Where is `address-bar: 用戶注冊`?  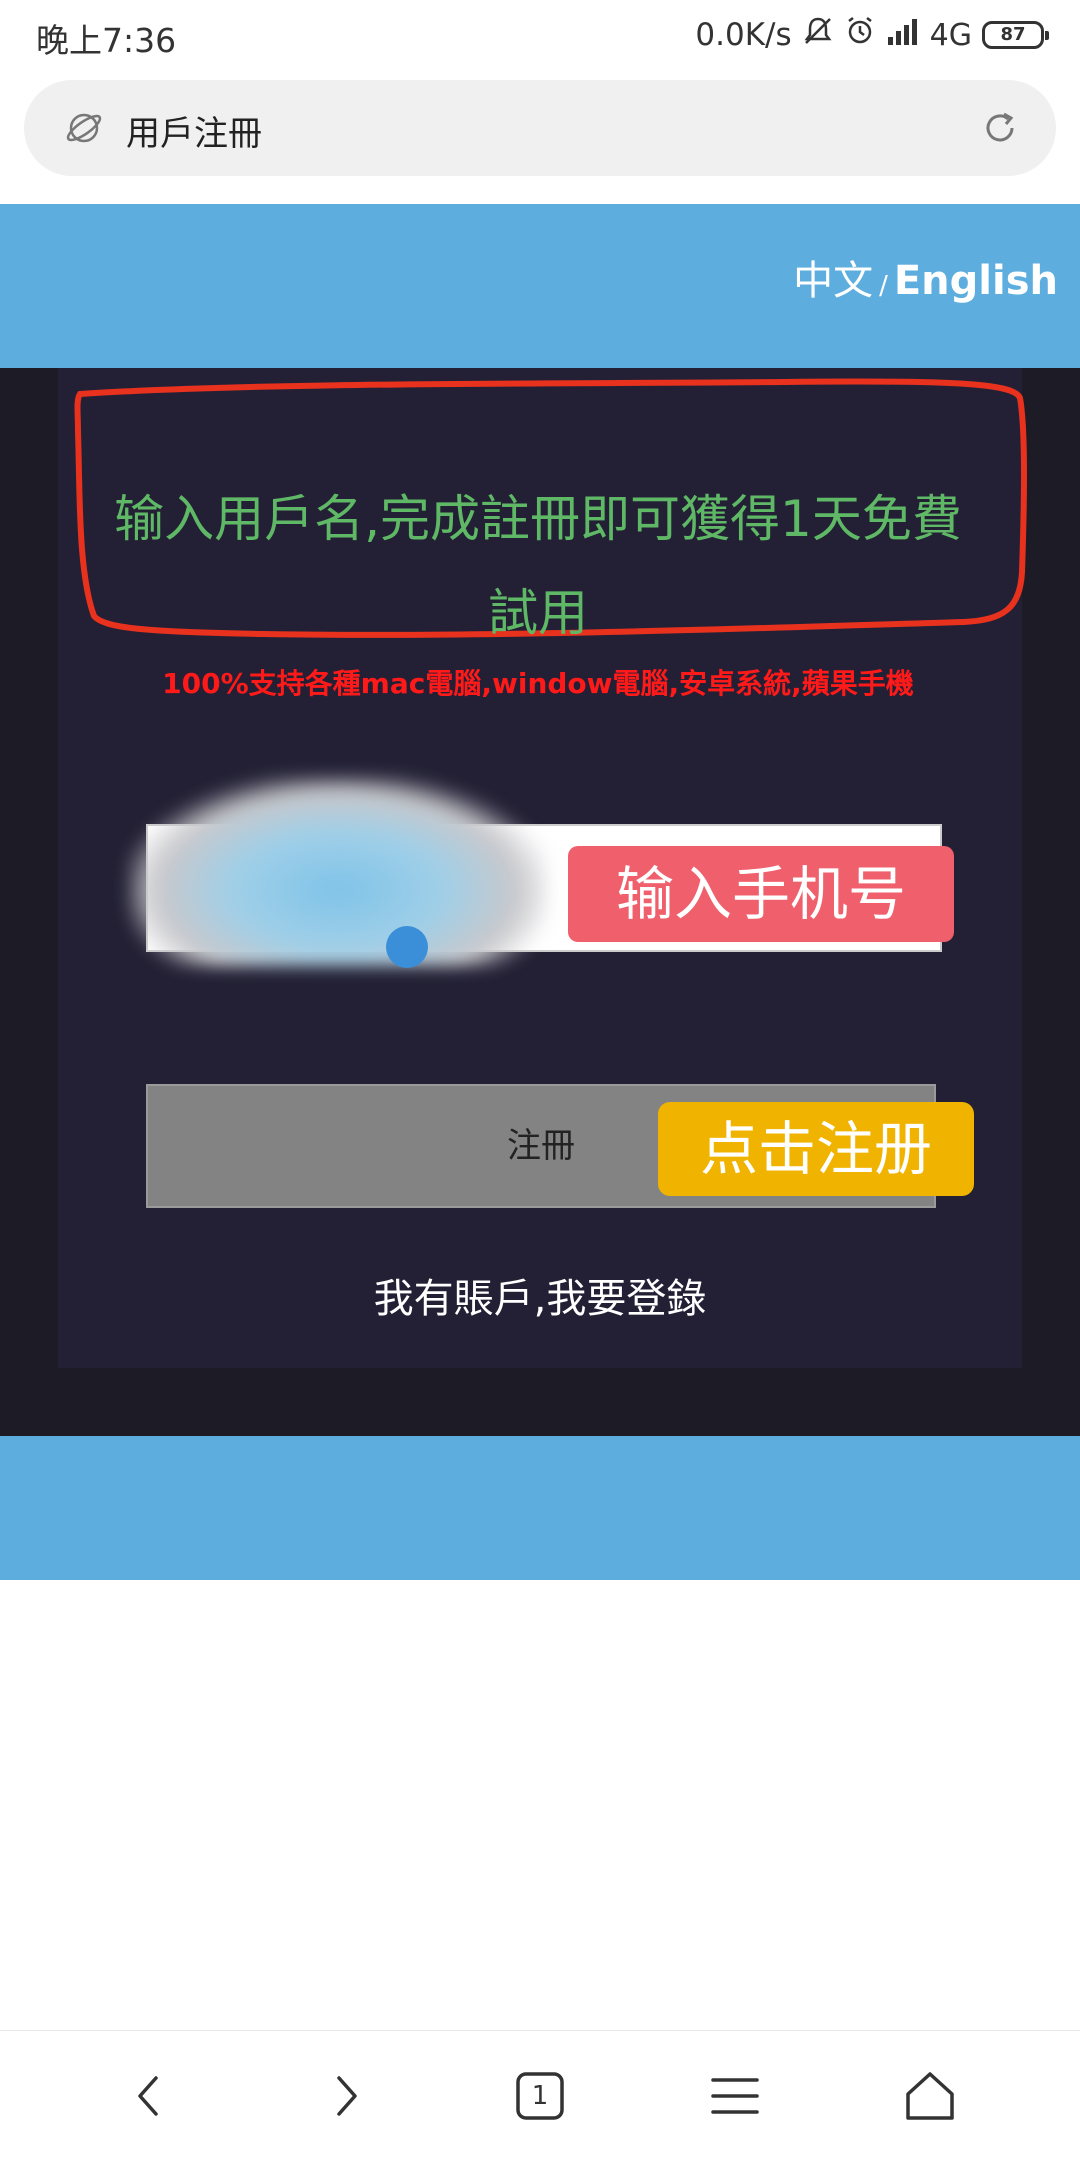
address-bar: 用戶注冊 is located at coordinates (540, 128).